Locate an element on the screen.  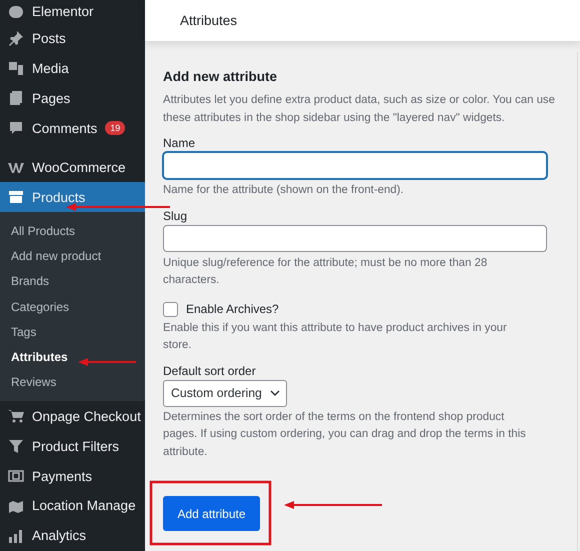
sort-order-select: Custom ordering is located at coordinates (225, 393).